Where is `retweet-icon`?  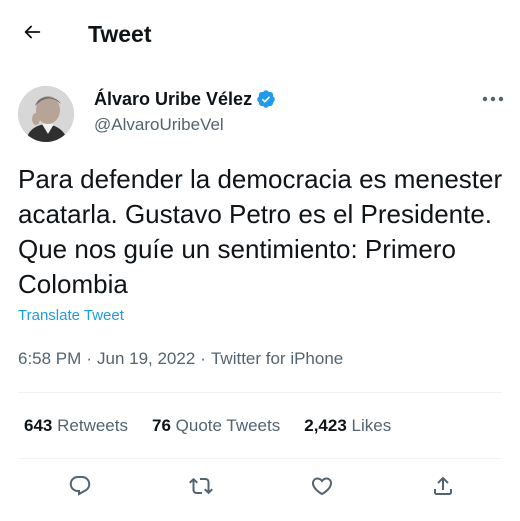 retweet-icon is located at coordinates (201, 488).